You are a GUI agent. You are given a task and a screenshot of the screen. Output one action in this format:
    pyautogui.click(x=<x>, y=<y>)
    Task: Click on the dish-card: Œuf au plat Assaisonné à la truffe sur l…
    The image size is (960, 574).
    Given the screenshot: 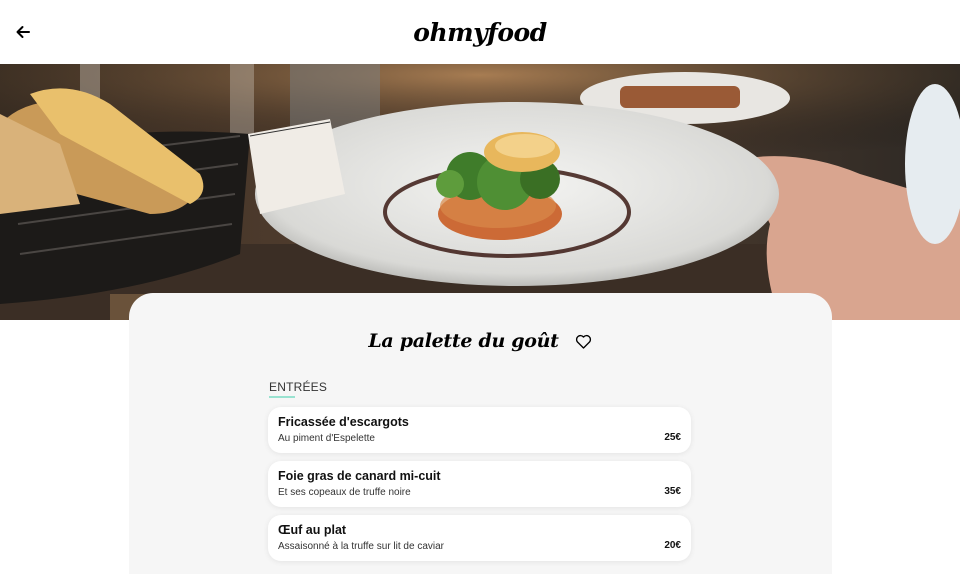 What is the action you would take?
    pyautogui.click(x=479, y=538)
    